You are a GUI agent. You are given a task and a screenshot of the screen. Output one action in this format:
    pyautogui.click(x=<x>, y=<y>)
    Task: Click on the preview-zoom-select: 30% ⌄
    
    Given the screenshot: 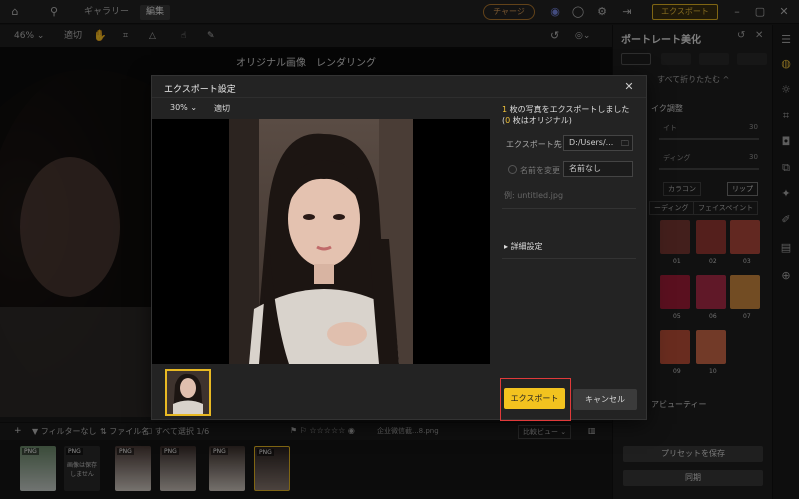 What is the action you would take?
    pyautogui.click(x=183, y=107)
    